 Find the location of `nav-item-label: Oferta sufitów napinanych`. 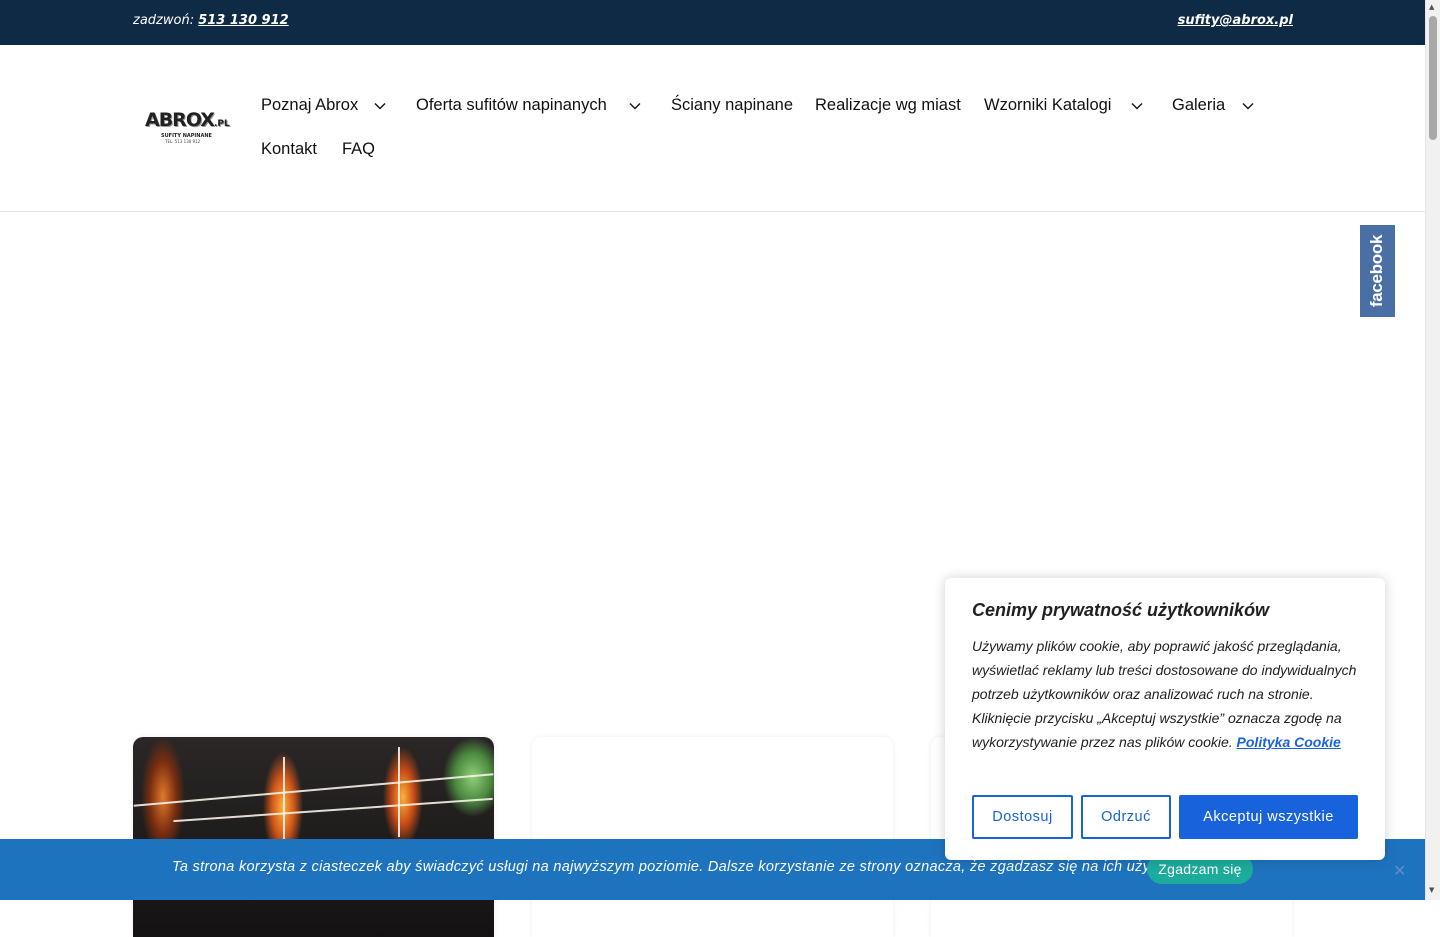

nav-item-label: Oferta sufitów napinanych is located at coordinates (511, 105).